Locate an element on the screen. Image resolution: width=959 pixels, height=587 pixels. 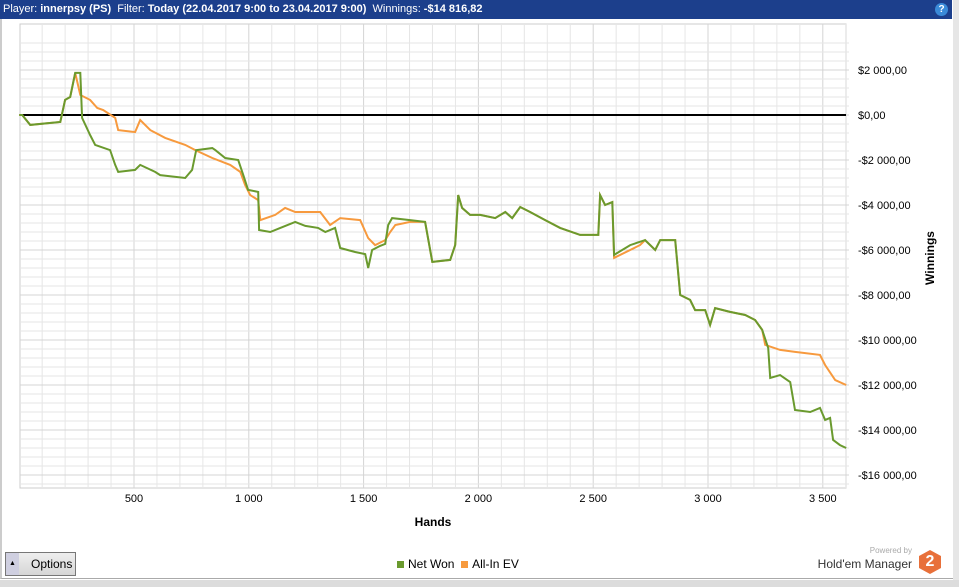
y-tick-label: -$6 000,00 is located at coordinates (884, 251).